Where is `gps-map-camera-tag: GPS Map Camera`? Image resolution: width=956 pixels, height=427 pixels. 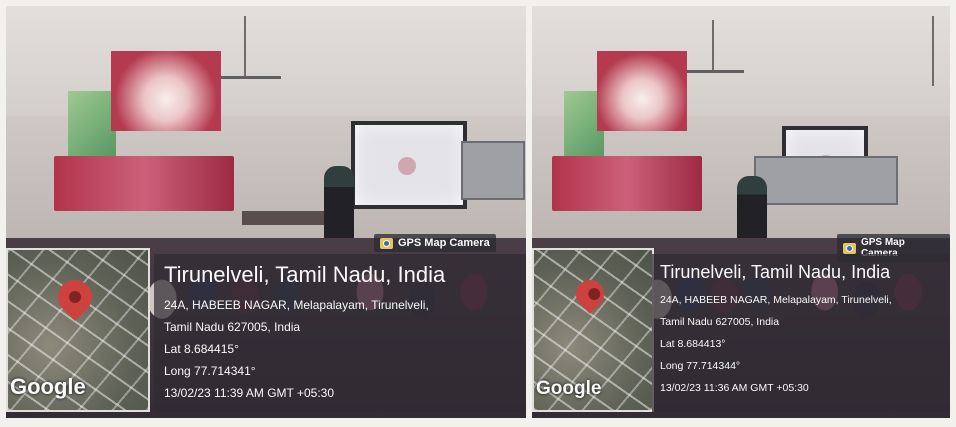 gps-map-camera-tag: GPS Map Camera is located at coordinates (435, 243).